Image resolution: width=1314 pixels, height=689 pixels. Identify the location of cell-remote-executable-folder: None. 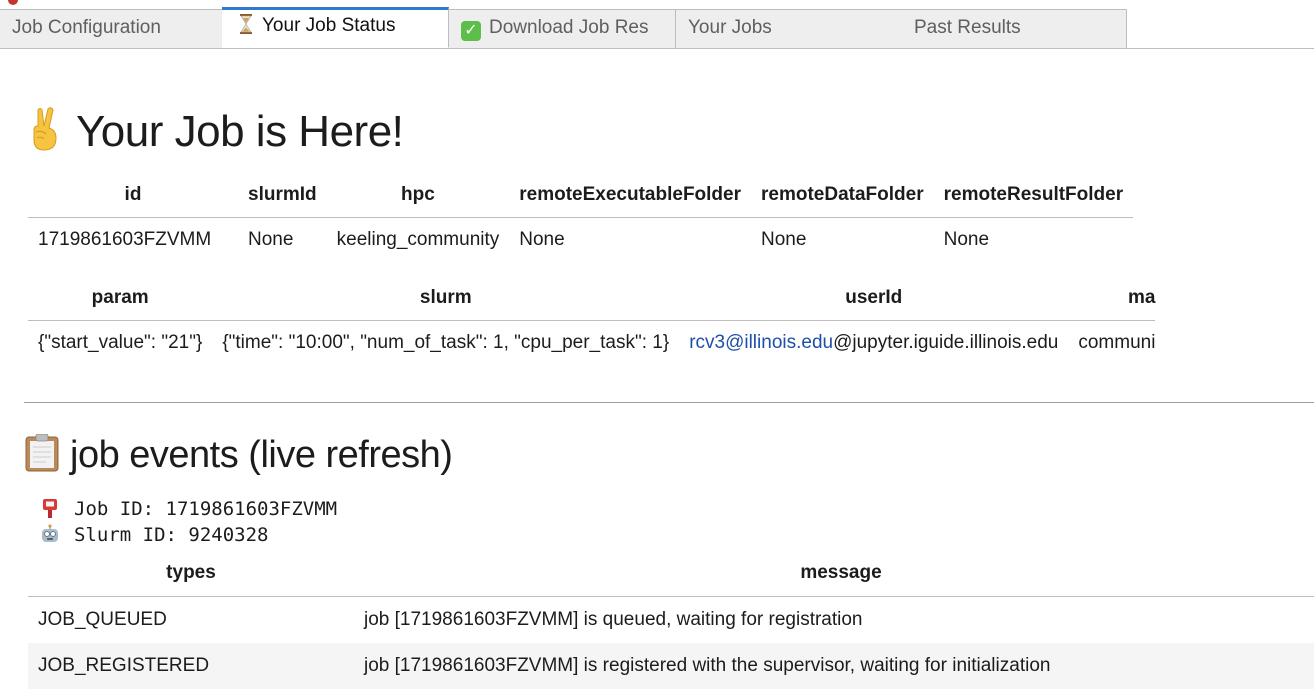
(542, 239).